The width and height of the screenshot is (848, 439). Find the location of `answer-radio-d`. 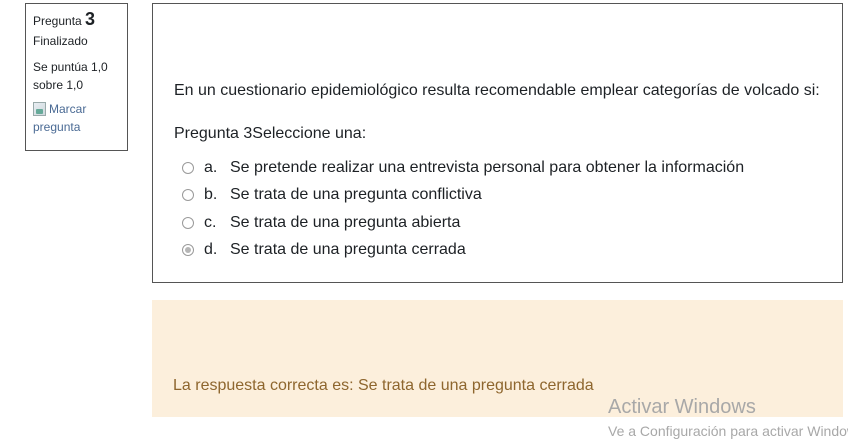

answer-radio-d is located at coordinates (188, 250).